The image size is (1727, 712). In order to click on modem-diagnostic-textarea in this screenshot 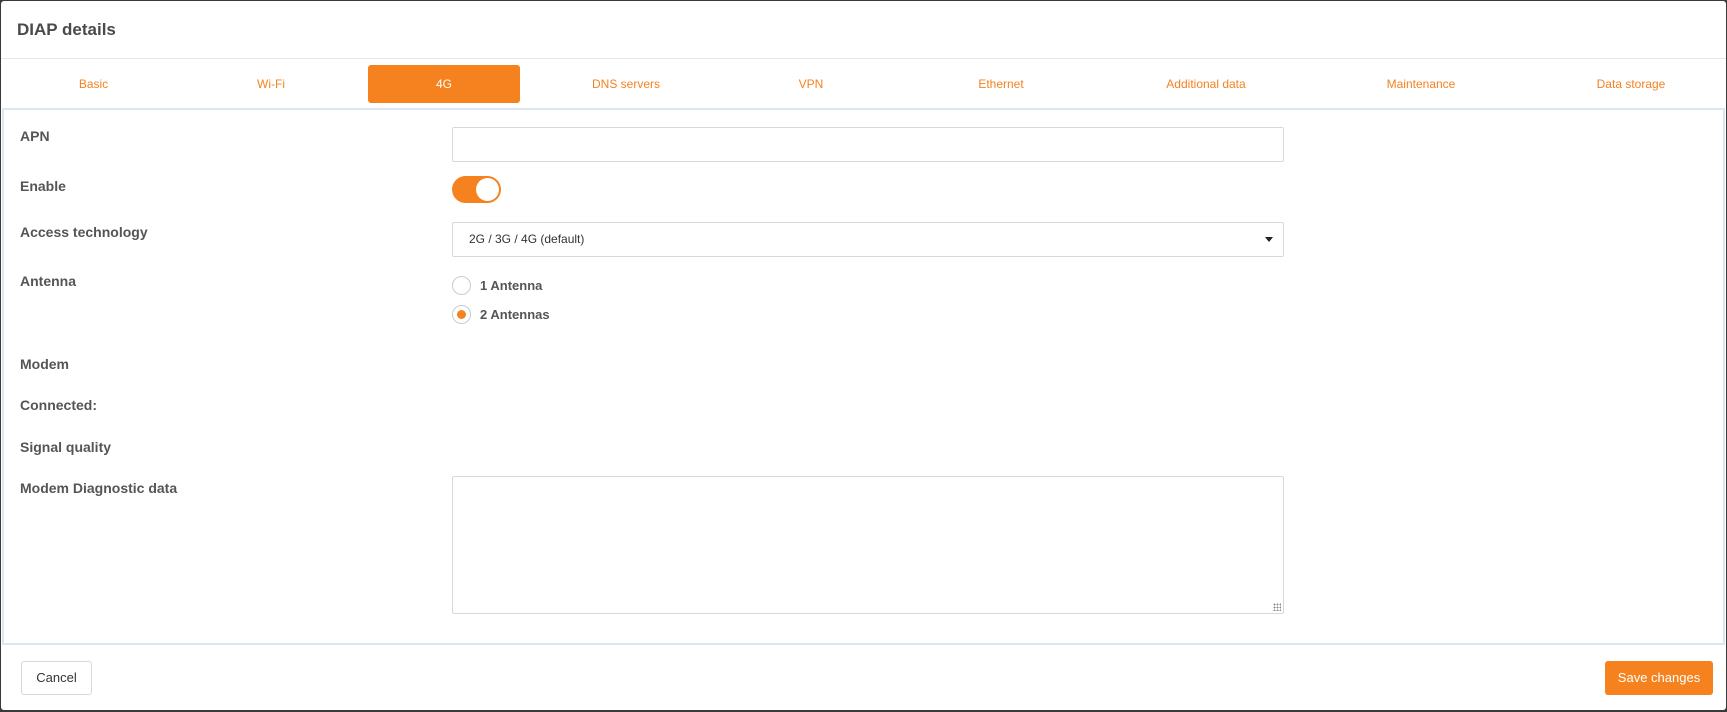, I will do `click(868, 545)`.